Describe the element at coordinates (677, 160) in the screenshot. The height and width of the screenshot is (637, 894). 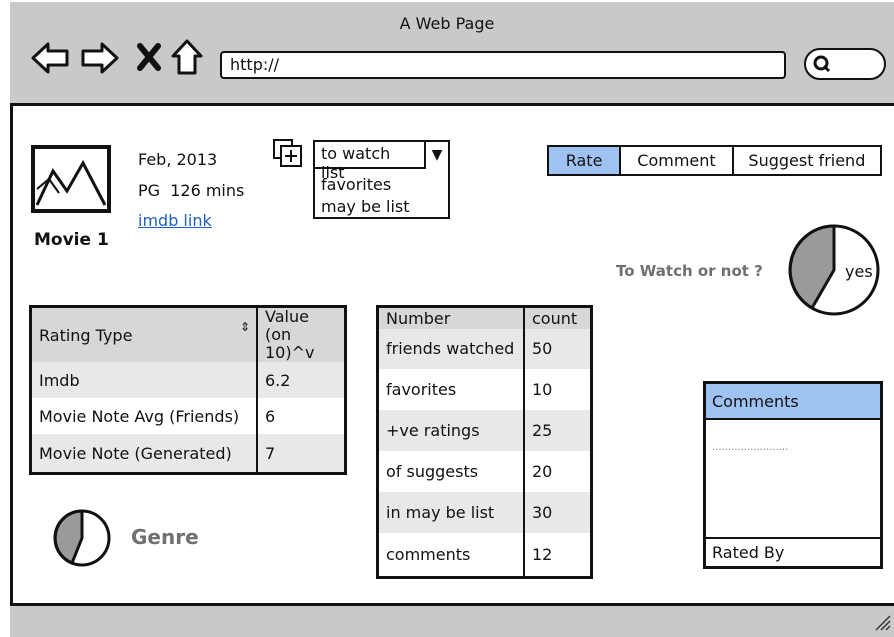
I see `tab-comment: Comment` at that location.